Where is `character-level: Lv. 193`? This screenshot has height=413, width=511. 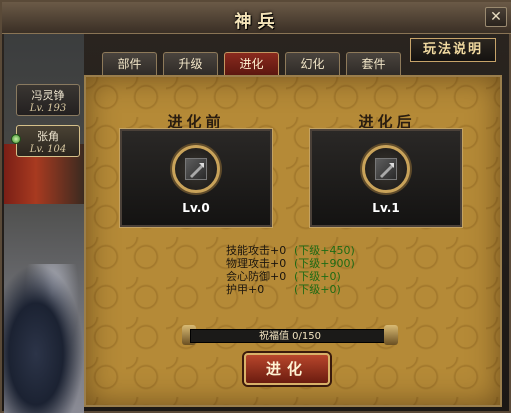 character-level: Lv. 193 is located at coordinates (48, 108).